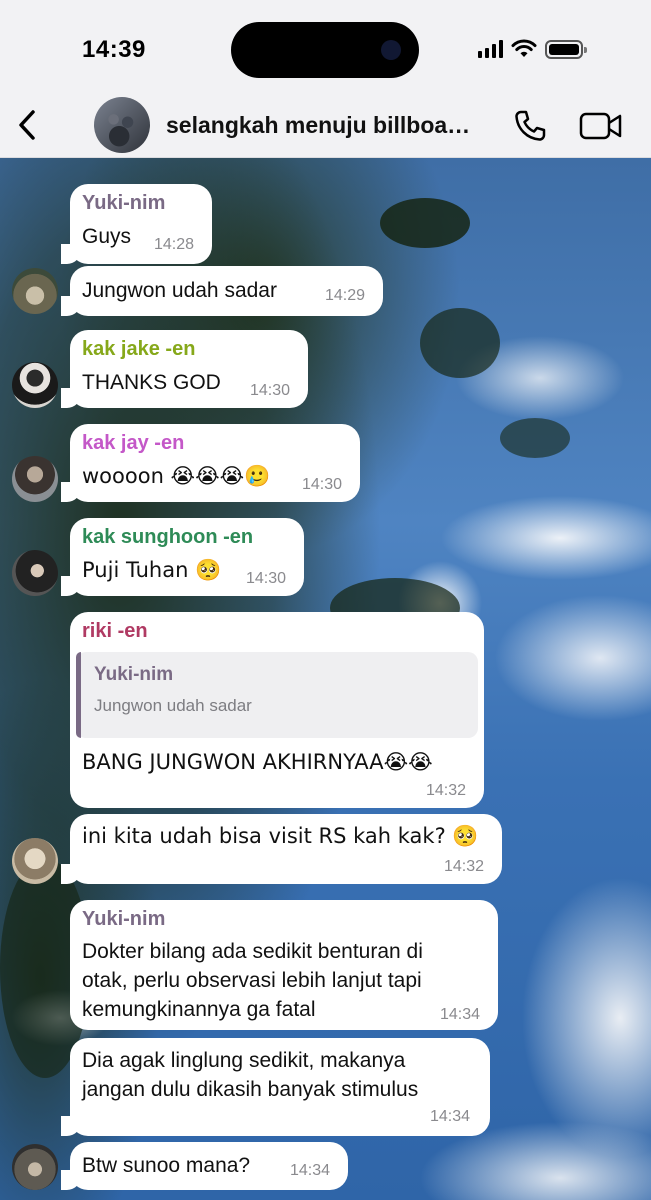  I want to click on message-sender: kak sunghoon -en, so click(168, 537).